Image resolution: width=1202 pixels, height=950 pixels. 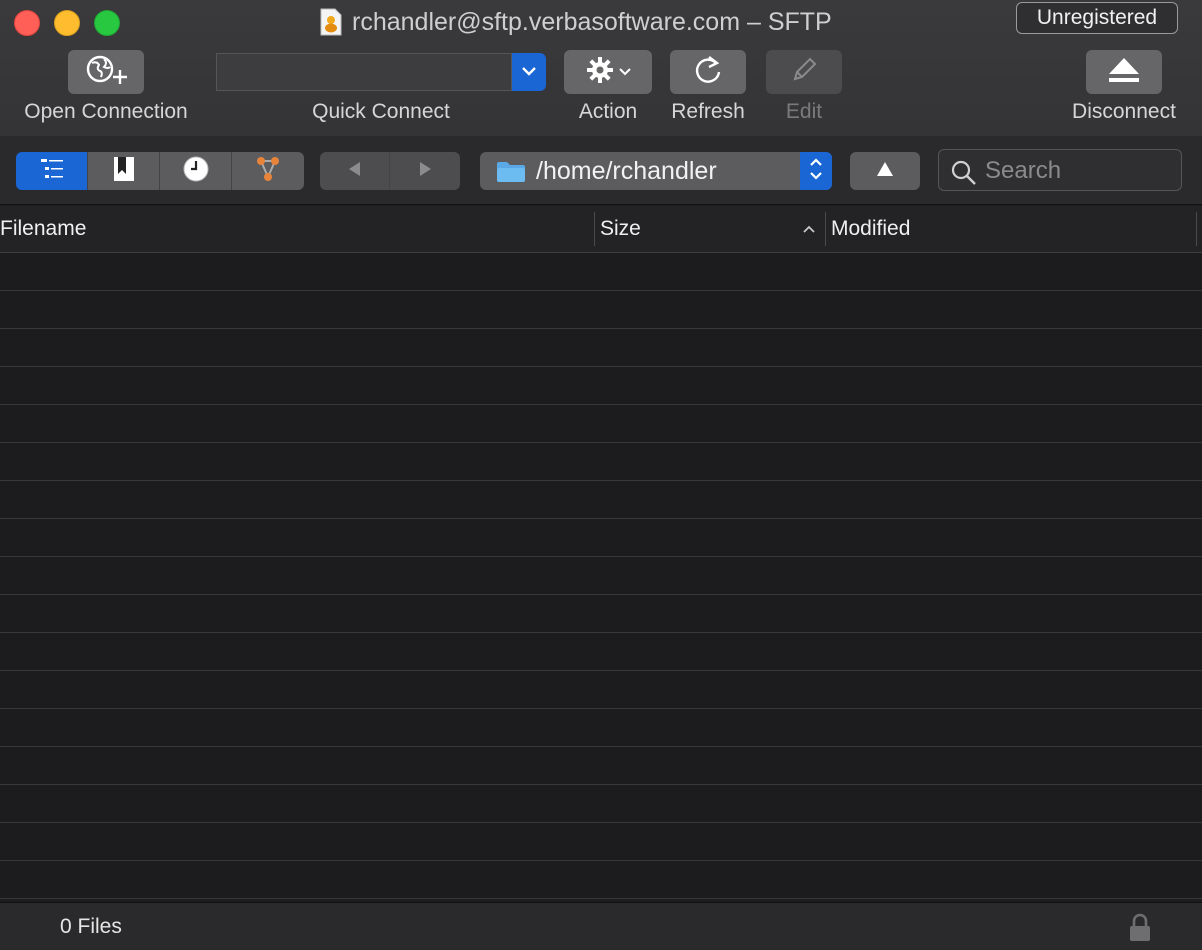 I want to click on parent-directory-button, so click(x=885, y=171).